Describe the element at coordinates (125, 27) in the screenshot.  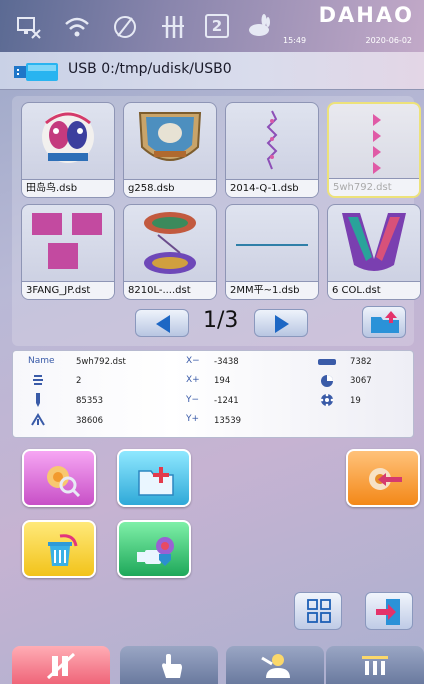
I see `no-signal-icon` at that location.